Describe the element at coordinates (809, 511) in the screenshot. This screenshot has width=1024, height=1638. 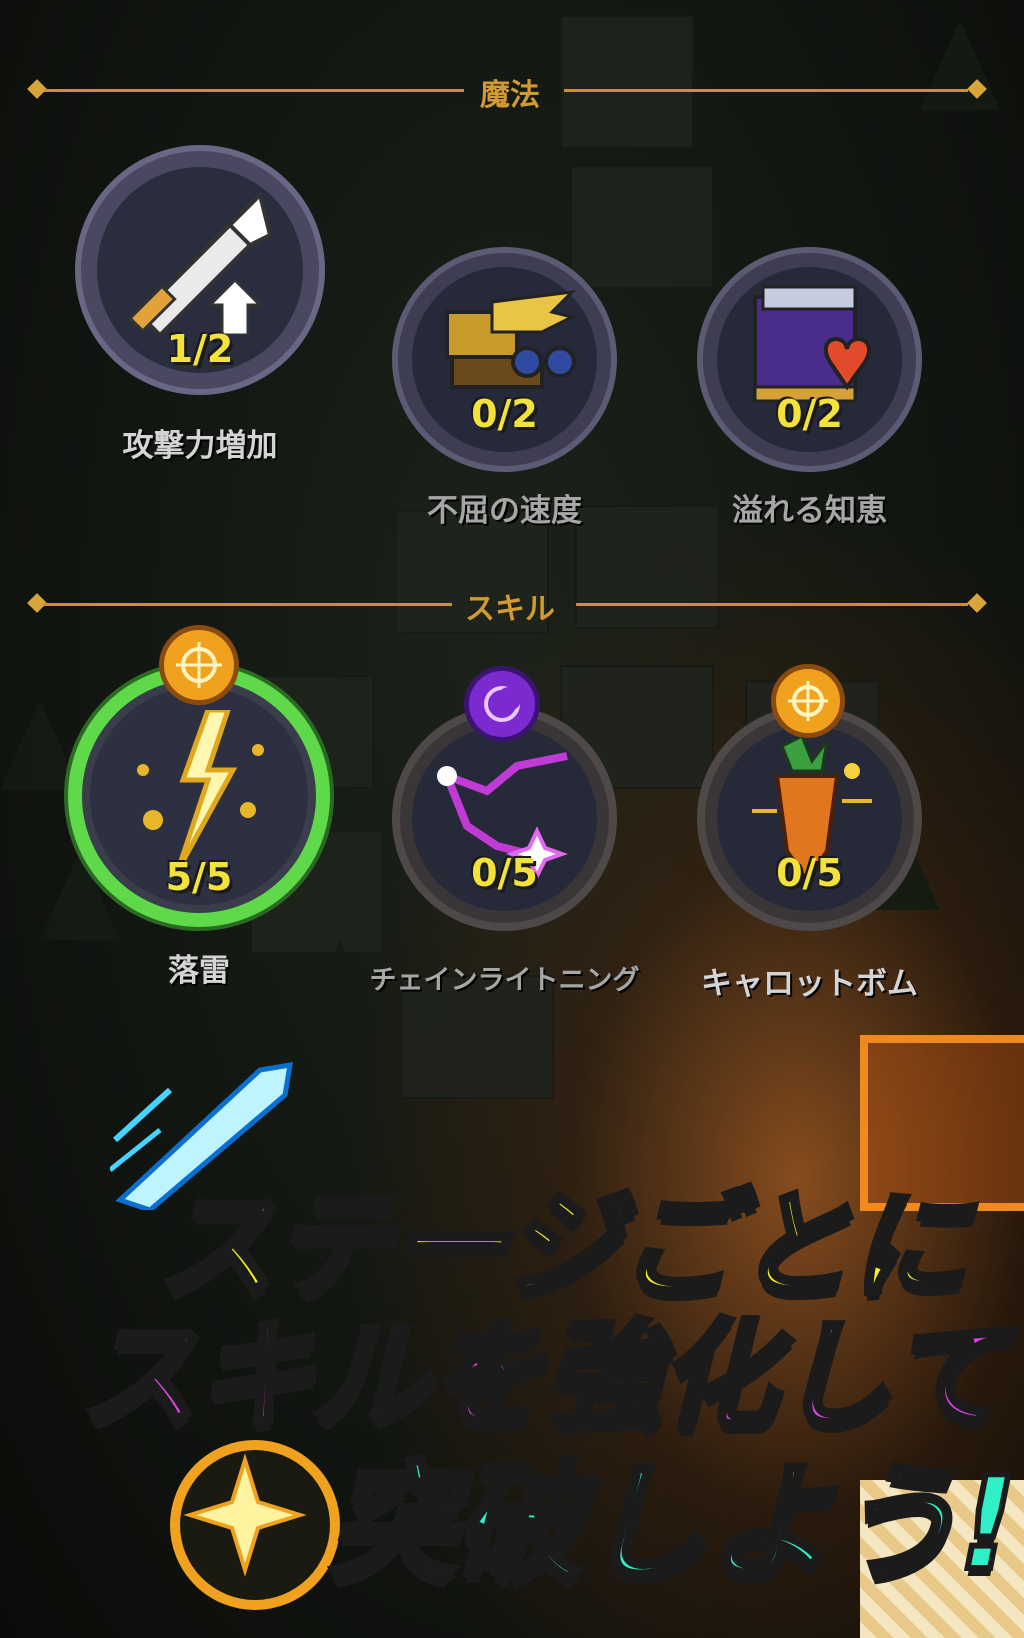
I see `magic-name: 溢れる知恵` at that location.